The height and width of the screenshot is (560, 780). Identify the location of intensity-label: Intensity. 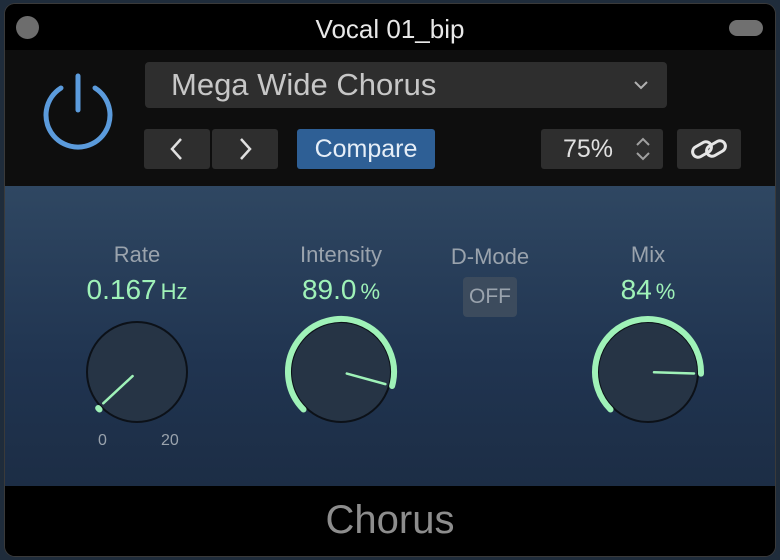
(341, 254).